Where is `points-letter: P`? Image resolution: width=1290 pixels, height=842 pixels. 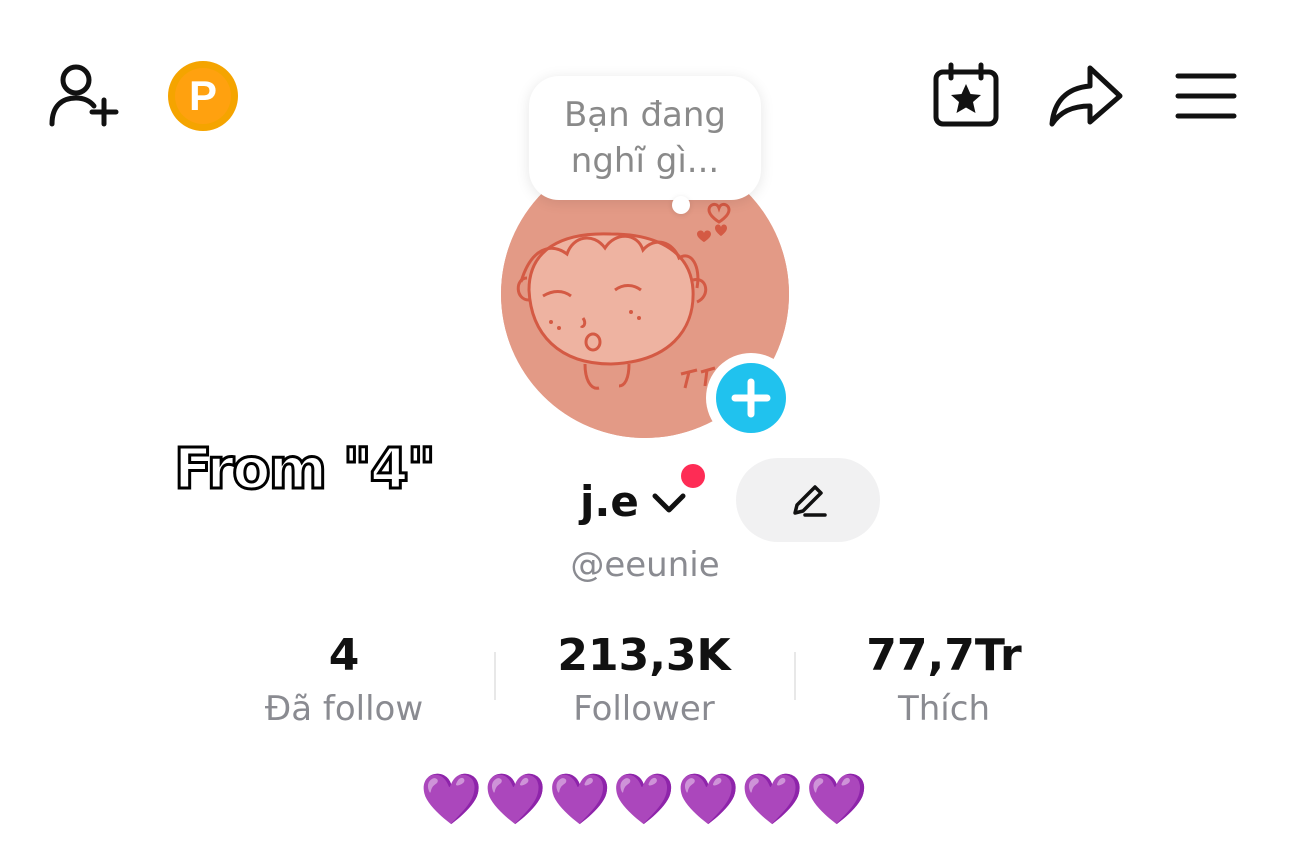
points-letter: P is located at coordinates (203, 96).